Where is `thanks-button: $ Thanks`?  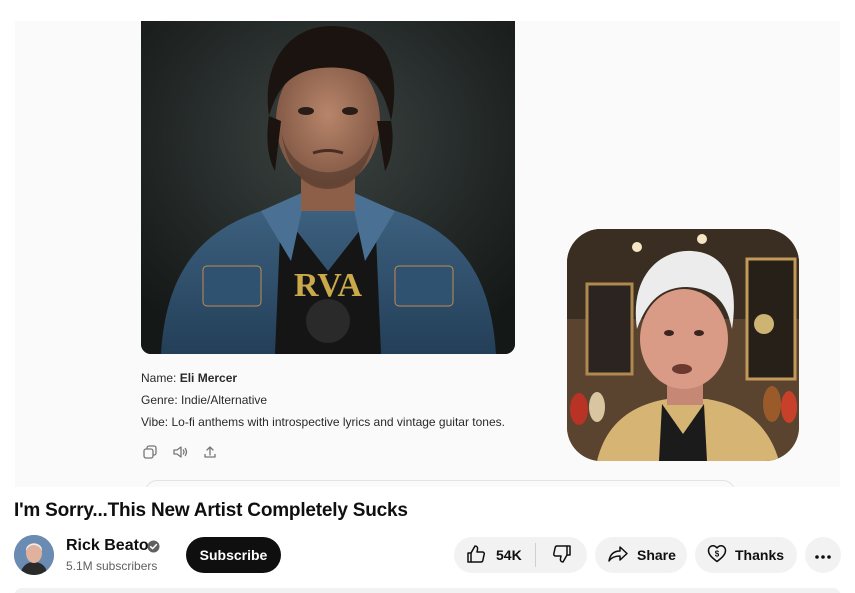 thanks-button: $ Thanks is located at coordinates (746, 555).